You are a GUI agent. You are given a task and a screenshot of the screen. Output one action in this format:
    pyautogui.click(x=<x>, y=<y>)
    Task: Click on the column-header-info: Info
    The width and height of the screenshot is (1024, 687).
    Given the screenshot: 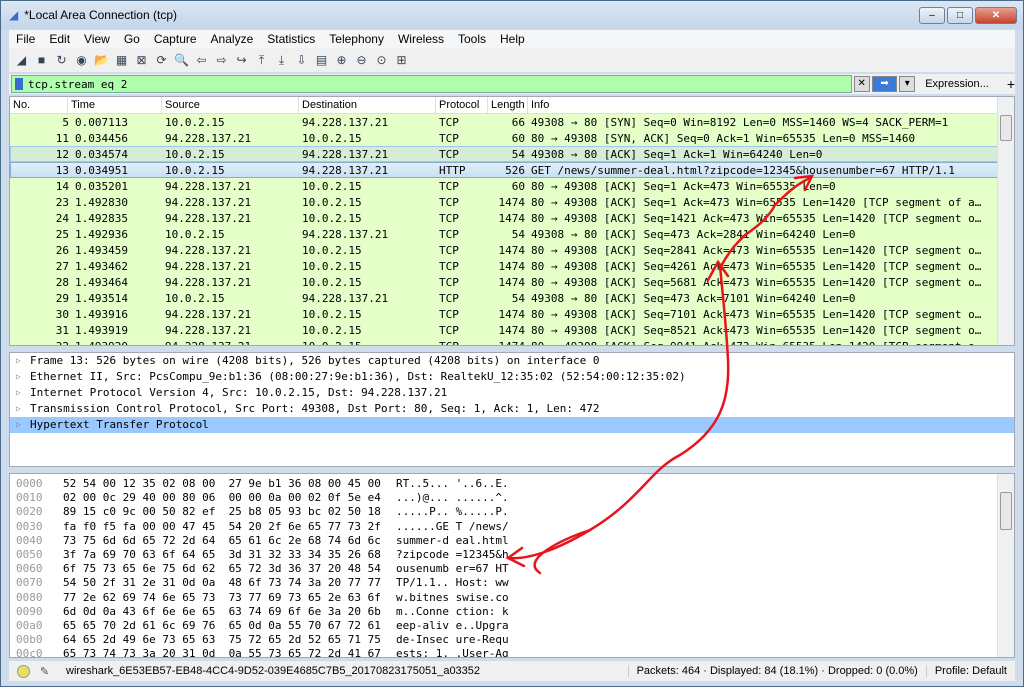 What is the action you would take?
    pyautogui.click(x=771, y=105)
    